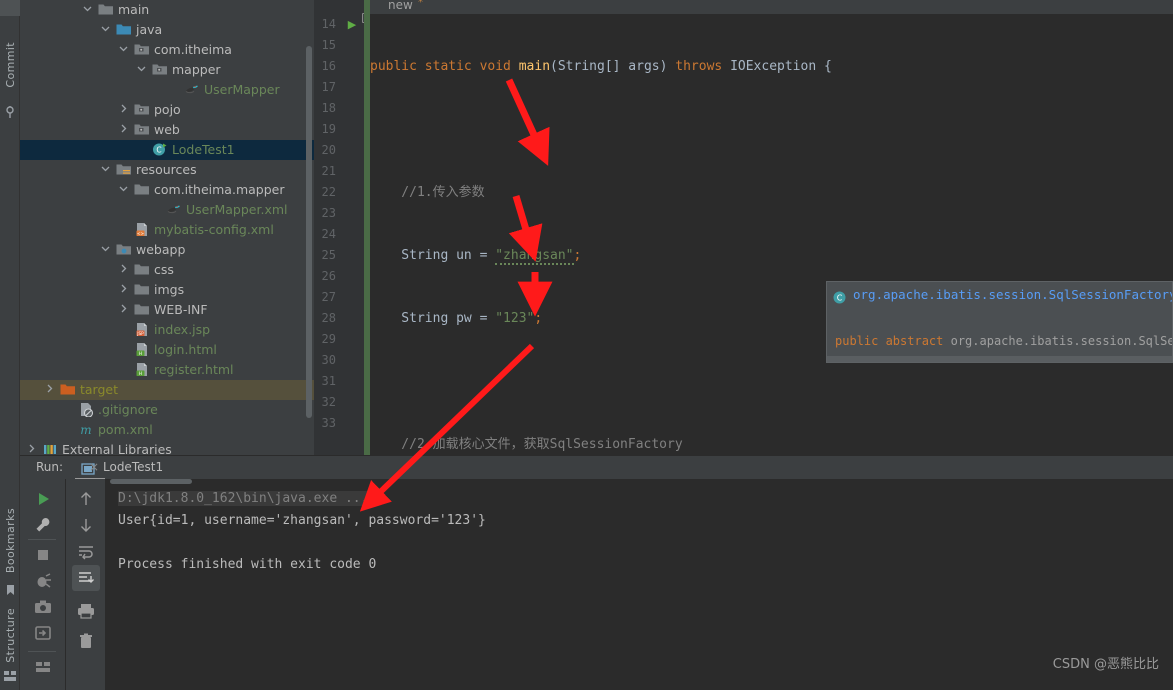 The height and width of the screenshot is (690, 1173). I want to click on tree-row-label: .gitignore, so click(128, 409).